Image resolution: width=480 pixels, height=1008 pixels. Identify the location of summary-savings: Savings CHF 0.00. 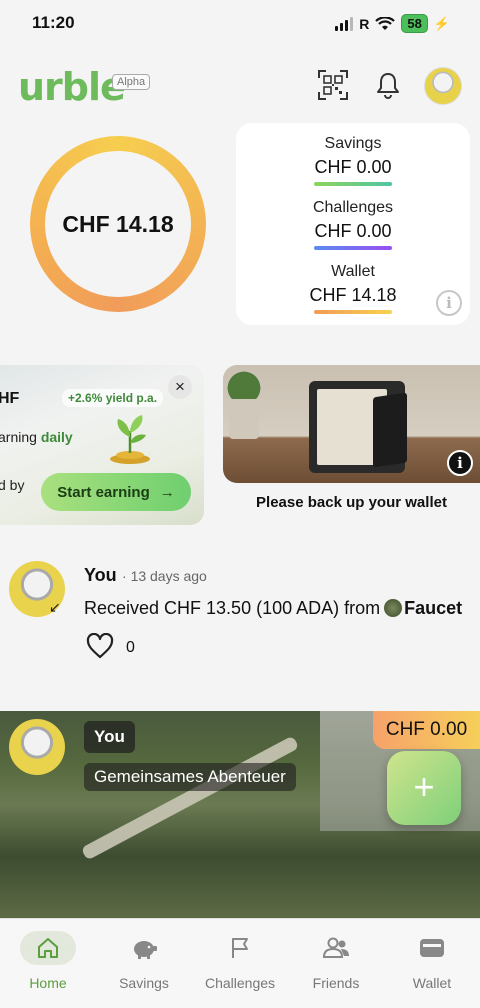
(353, 160).